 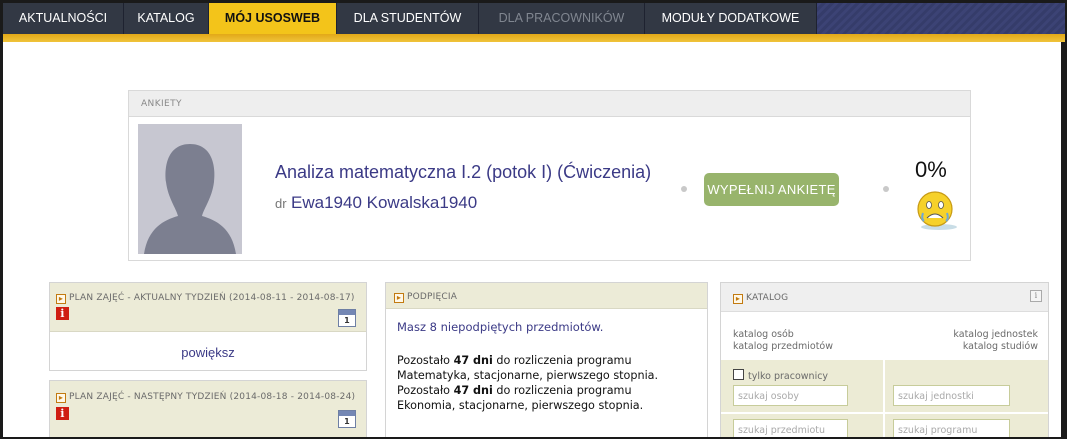 I want to click on survey-progress-percent: 0%, so click(x=931, y=169).